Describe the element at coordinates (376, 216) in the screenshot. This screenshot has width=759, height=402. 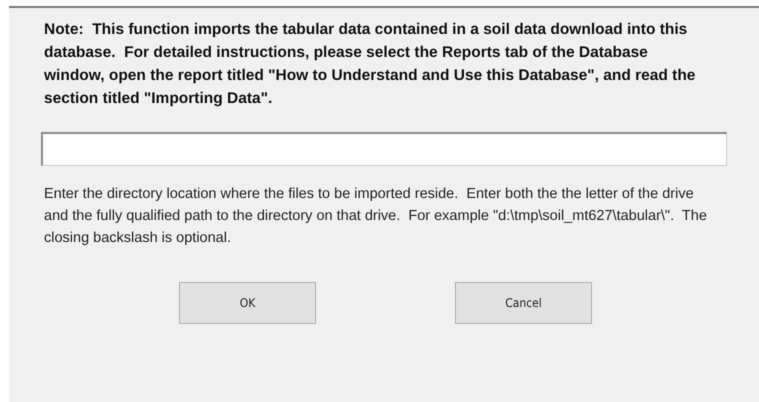
I see `help-text: Enter the directory location where the files to be imported reside. Enter both the the letter of the drive and the fully qualified path to the directory on that drive. For example "d:\tmp\soil_mt627\tabular\". The closing backslash is optional.` at that location.